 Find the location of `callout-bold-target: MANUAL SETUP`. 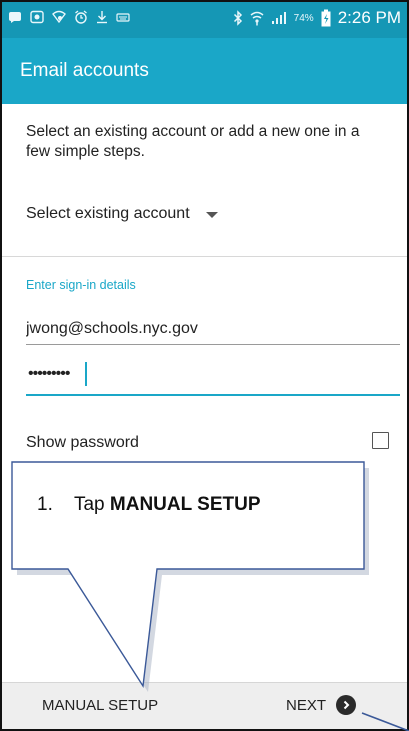

callout-bold-target: MANUAL SETUP is located at coordinates (185, 504).